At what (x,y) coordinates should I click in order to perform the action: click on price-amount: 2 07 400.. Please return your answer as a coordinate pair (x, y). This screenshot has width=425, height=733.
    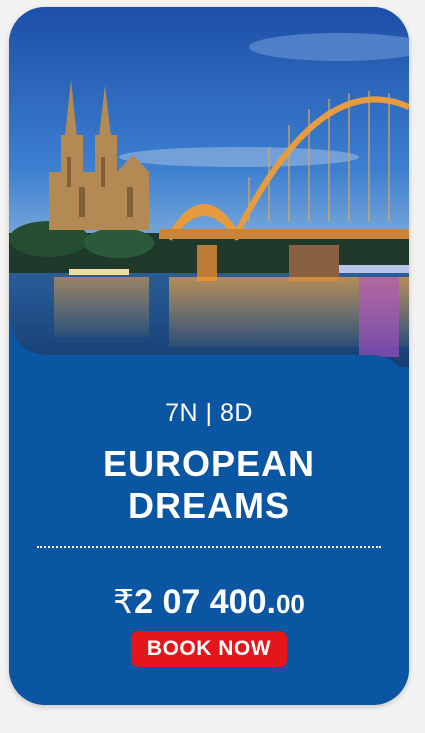
    Looking at the image, I should click on (205, 602).